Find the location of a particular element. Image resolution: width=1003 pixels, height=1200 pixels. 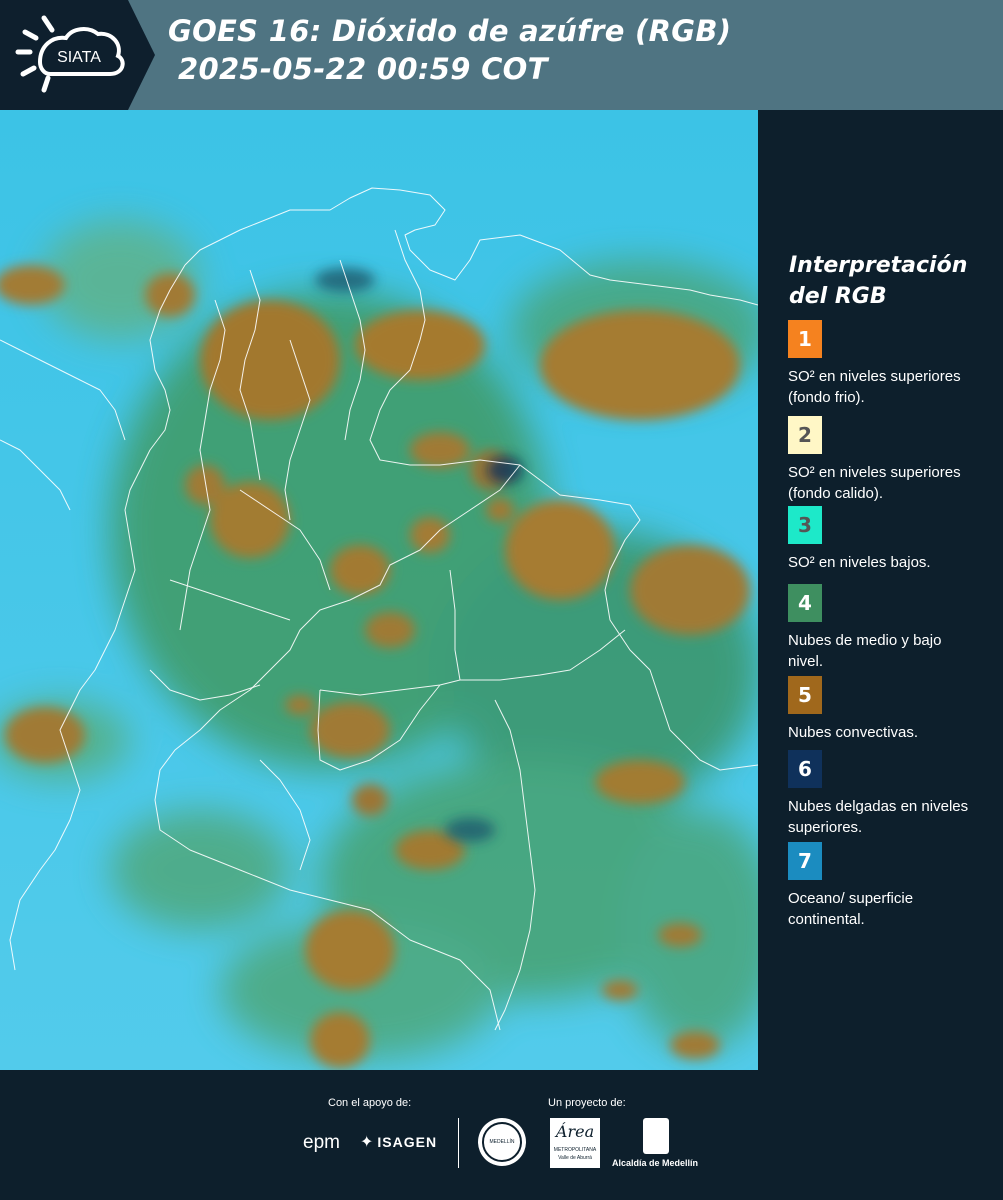

support-label: Con el apoyo de: is located at coordinates (370, 1103).